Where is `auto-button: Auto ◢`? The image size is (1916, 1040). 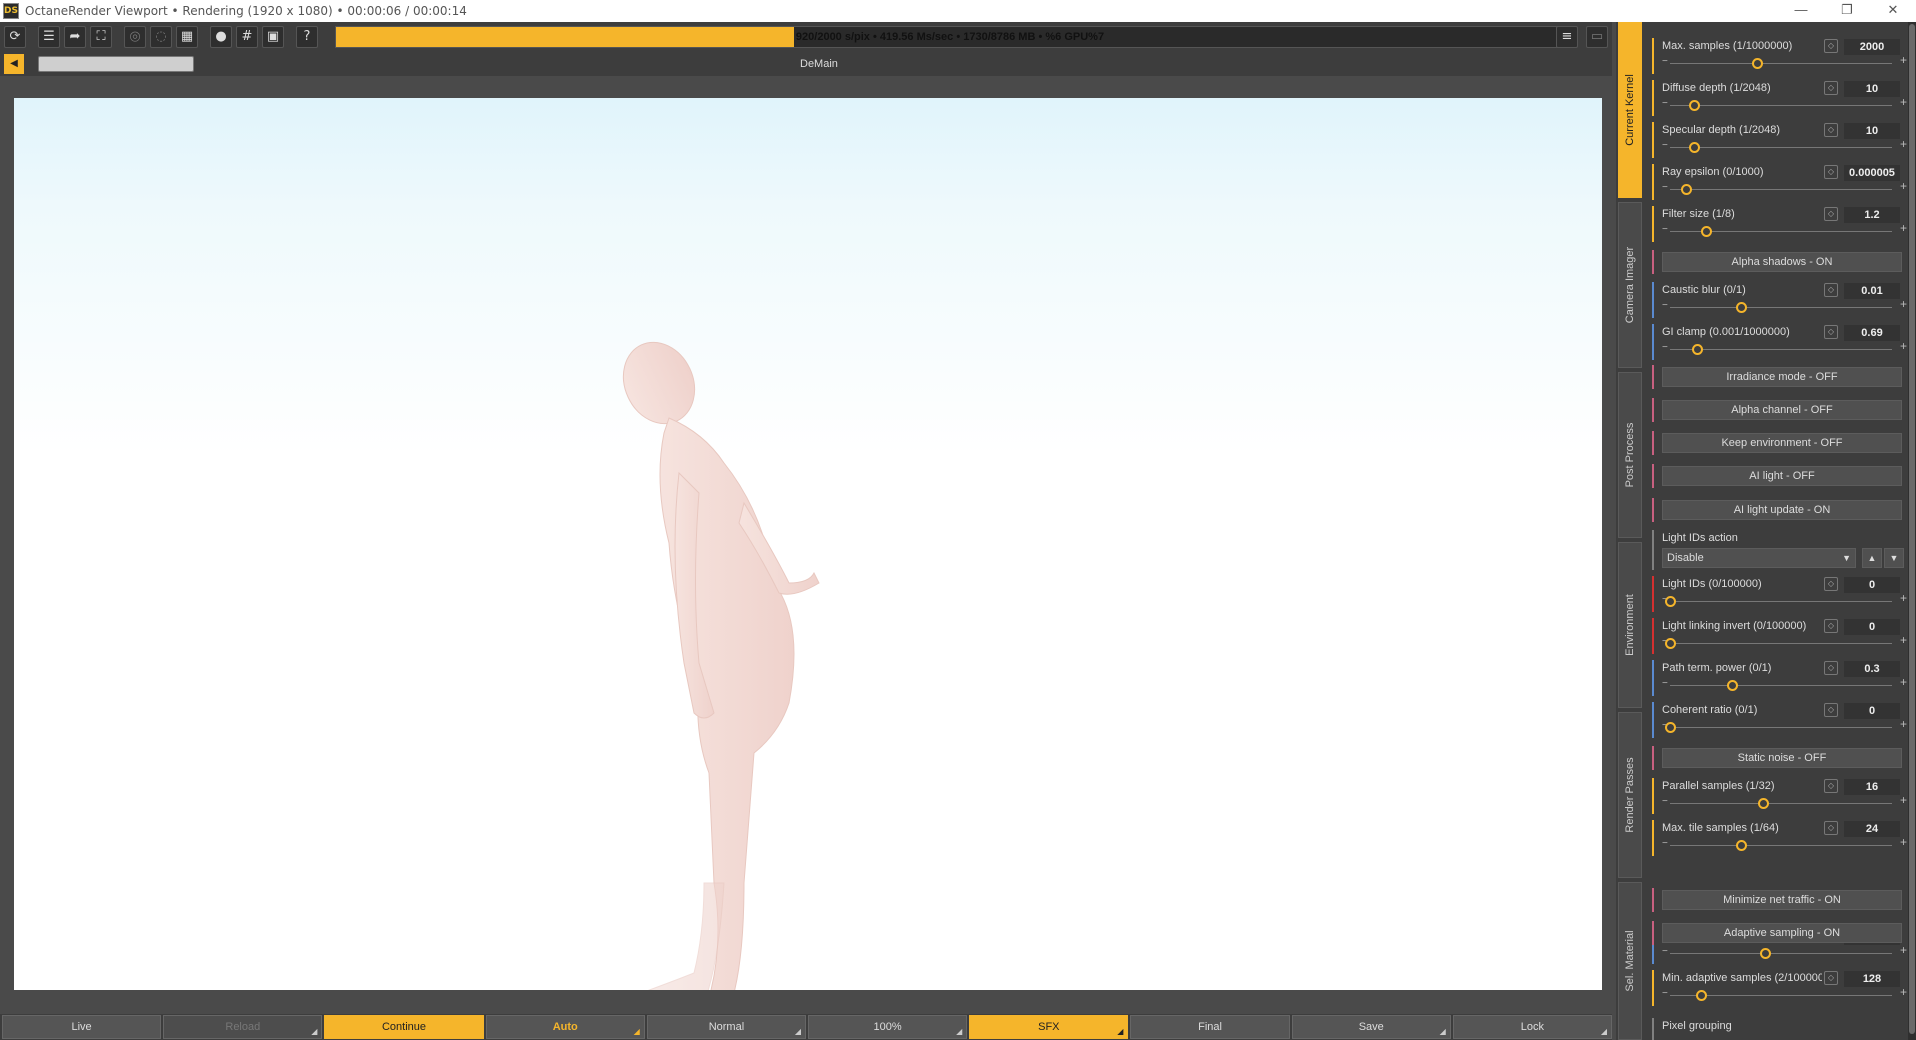 auto-button: Auto ◢ is located at coordinates (565, 1027).